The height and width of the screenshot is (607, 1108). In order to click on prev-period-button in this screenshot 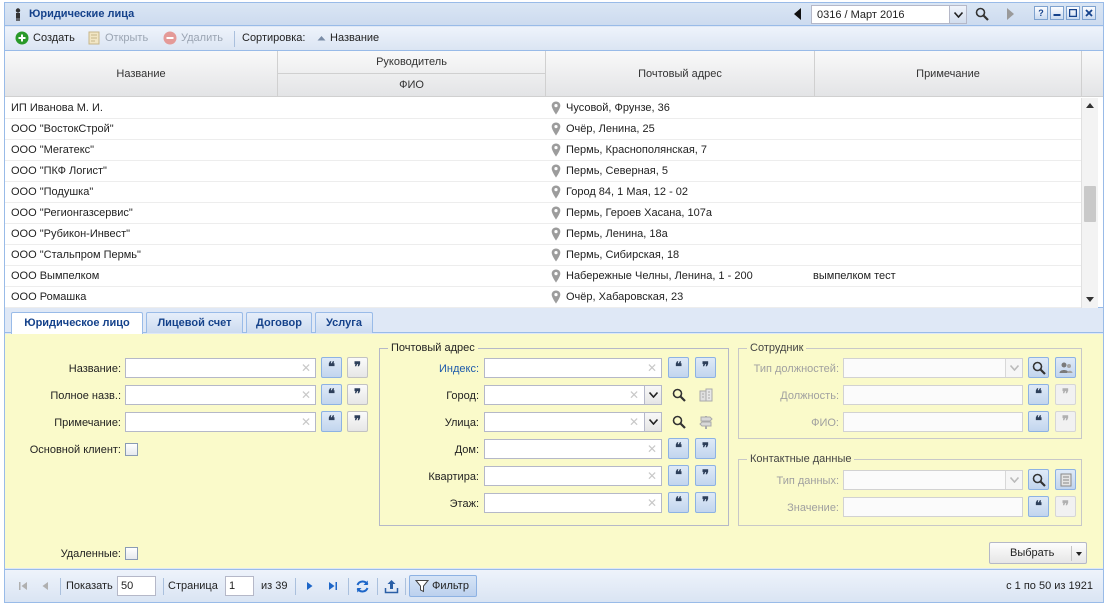, I will do `click(798, 14)`.